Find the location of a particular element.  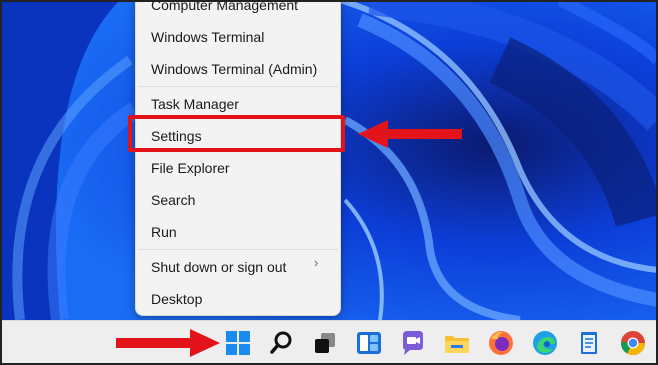

menu-item-windows-terminal-admin: Windows Terminal (Admin) is located at coordinates (234, 69).